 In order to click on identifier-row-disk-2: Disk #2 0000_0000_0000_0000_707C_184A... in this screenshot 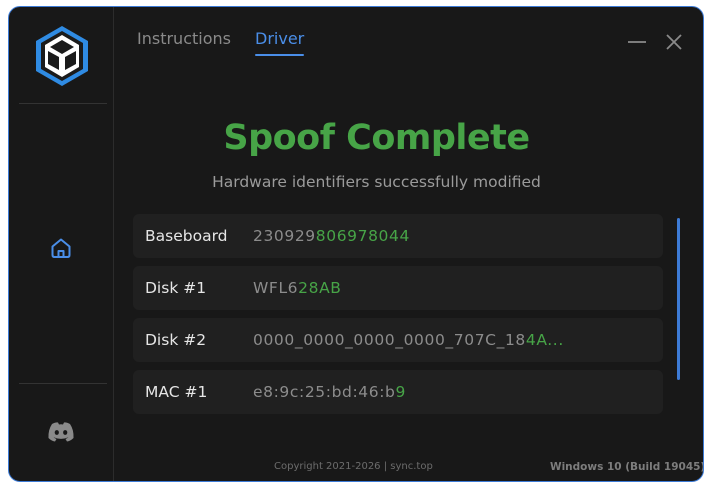, I will do `click(398, 340)`.